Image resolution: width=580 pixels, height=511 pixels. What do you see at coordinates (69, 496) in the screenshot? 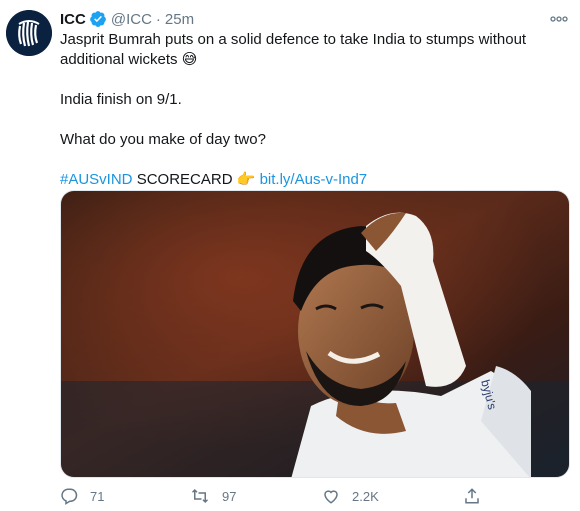
I see `reply-icon` at bounding box center [69, 496].